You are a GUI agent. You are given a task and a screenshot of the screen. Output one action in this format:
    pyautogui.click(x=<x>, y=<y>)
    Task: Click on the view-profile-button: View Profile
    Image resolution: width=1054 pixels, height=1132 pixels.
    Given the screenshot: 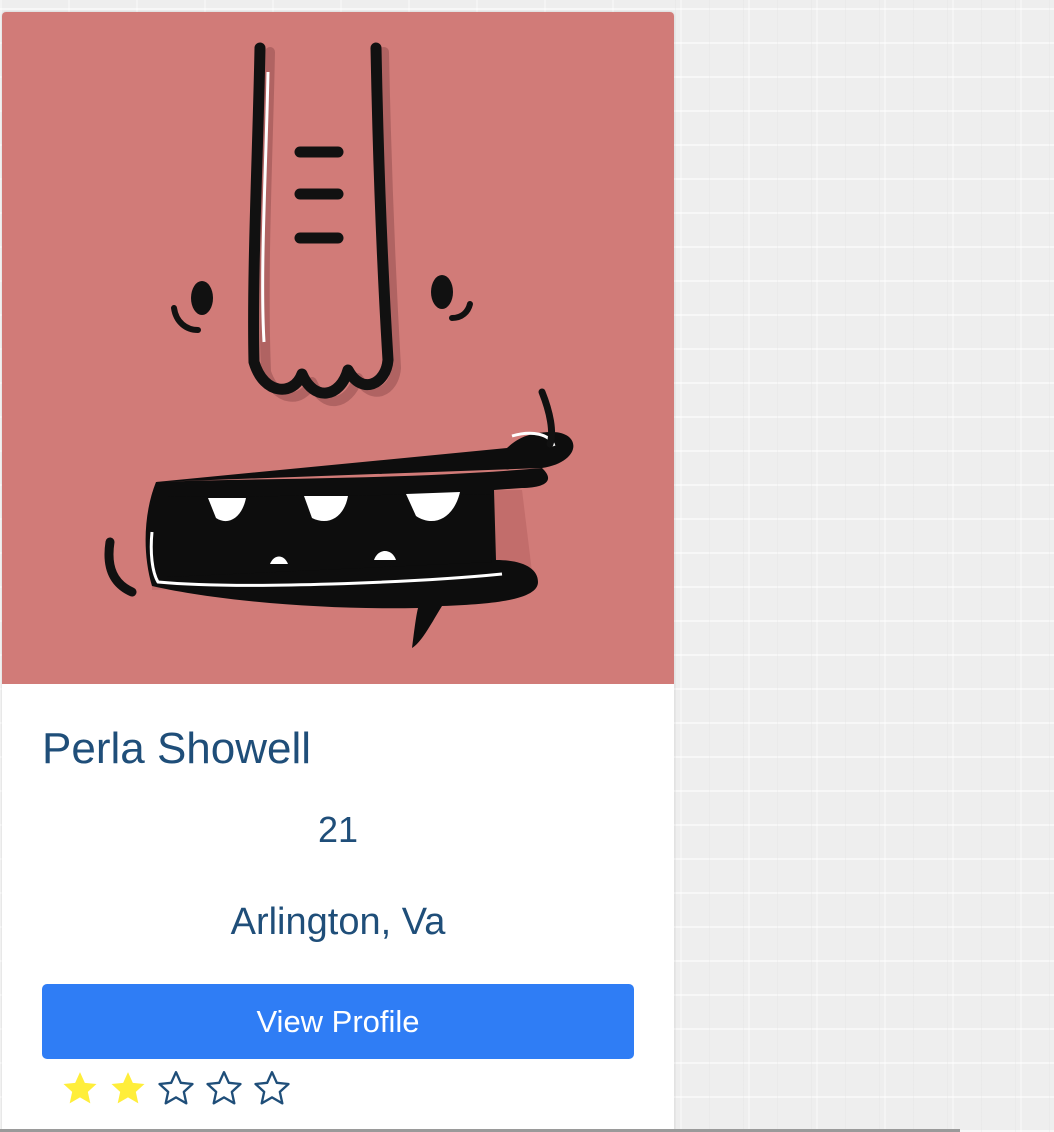 What is the action you would take?
    pyautogui.click(x=338, y=1021)
    